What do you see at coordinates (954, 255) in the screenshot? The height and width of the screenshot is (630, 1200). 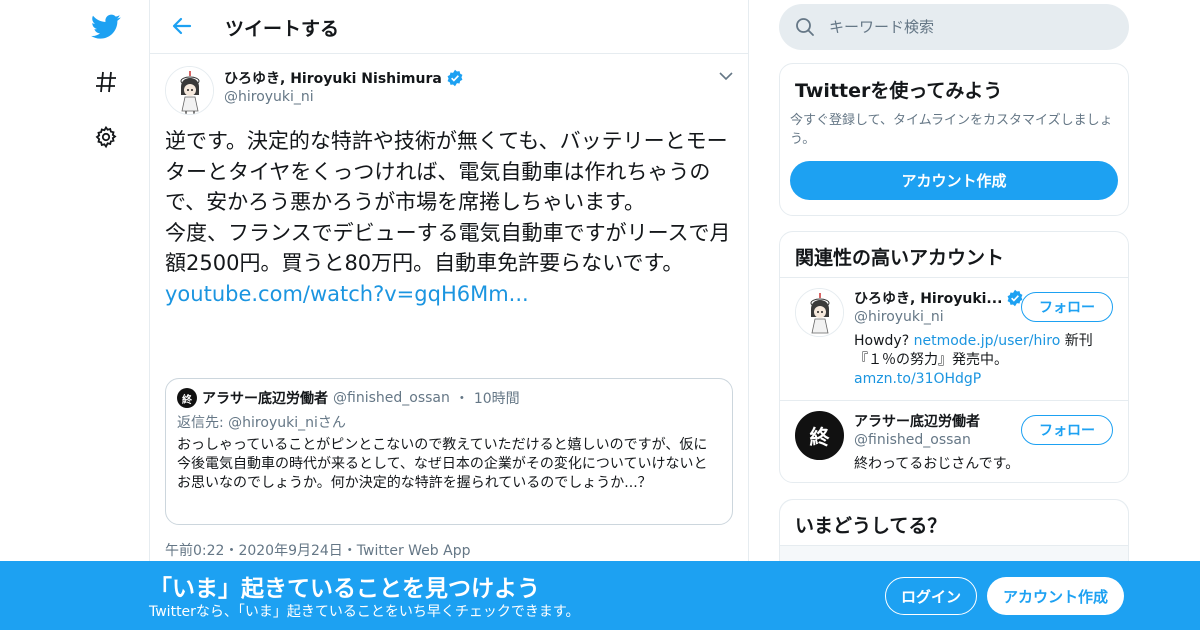 I see `related-accounts-title: 関連性の高いアカウント` at bounding box center [954, 255].